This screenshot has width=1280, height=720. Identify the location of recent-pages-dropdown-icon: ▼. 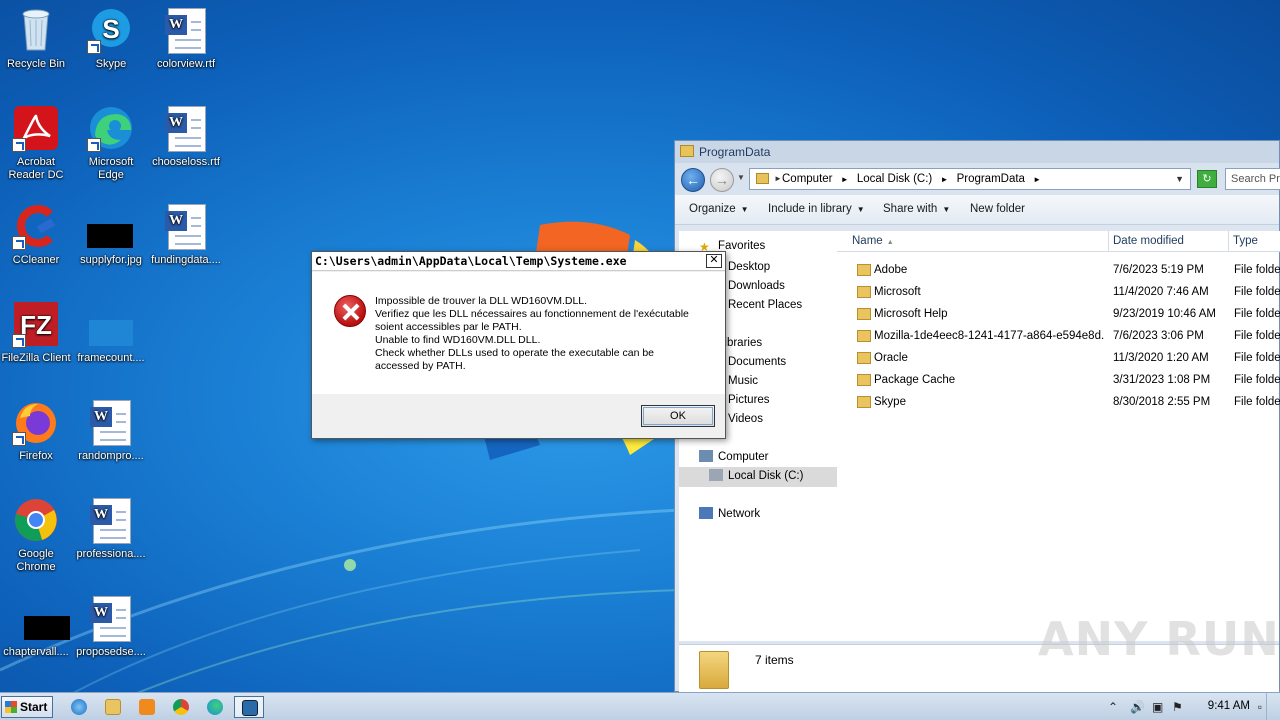
(741, 177).